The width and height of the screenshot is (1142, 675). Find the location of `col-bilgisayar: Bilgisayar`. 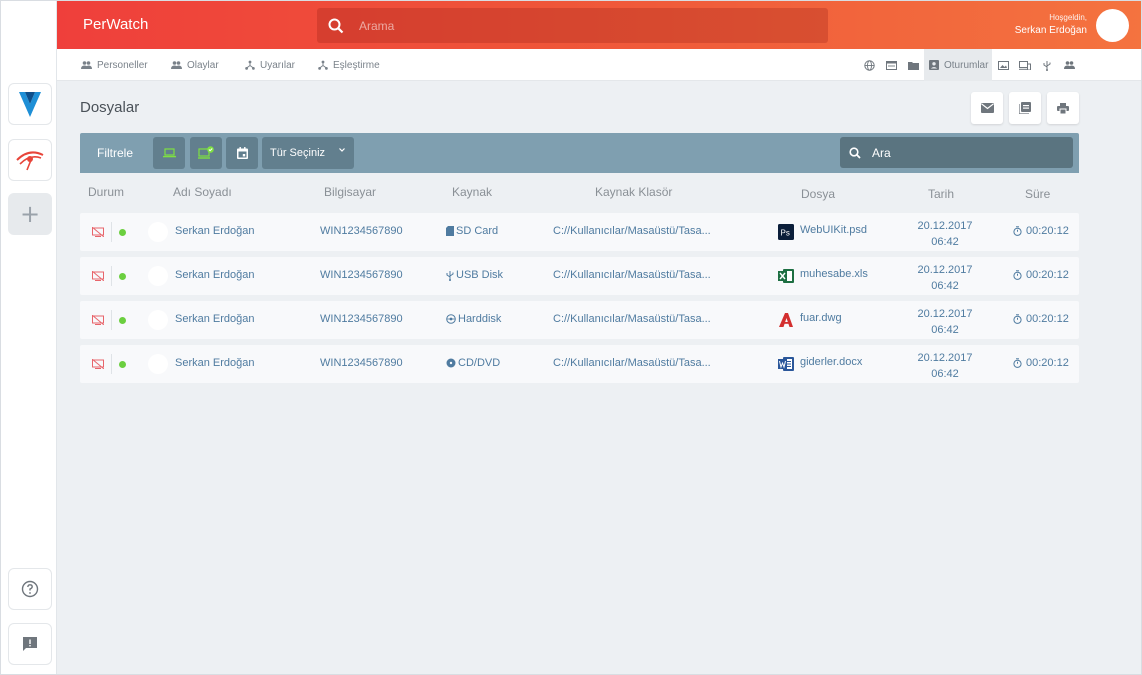

col-bilgisayar: Bilgisayar is located at coordinates (350, 192).